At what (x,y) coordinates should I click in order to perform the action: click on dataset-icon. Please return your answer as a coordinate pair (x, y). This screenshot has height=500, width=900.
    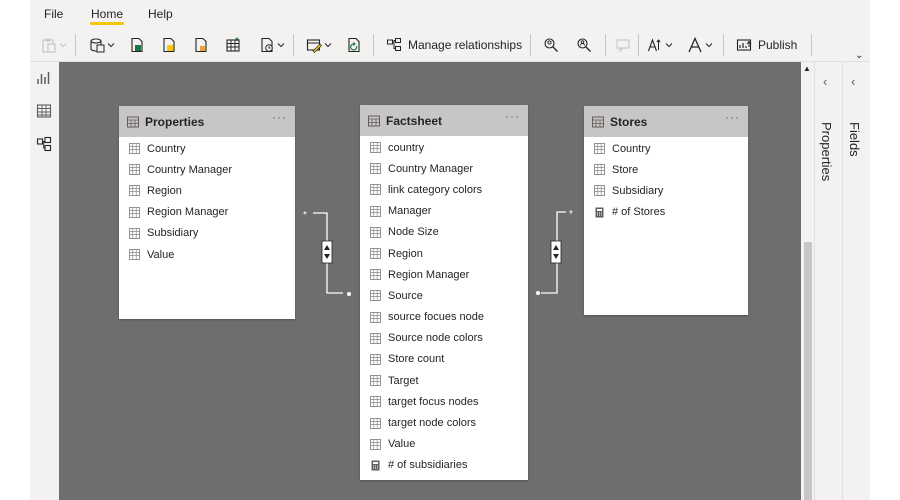
    Looking at the image, I should click on (169, 45).